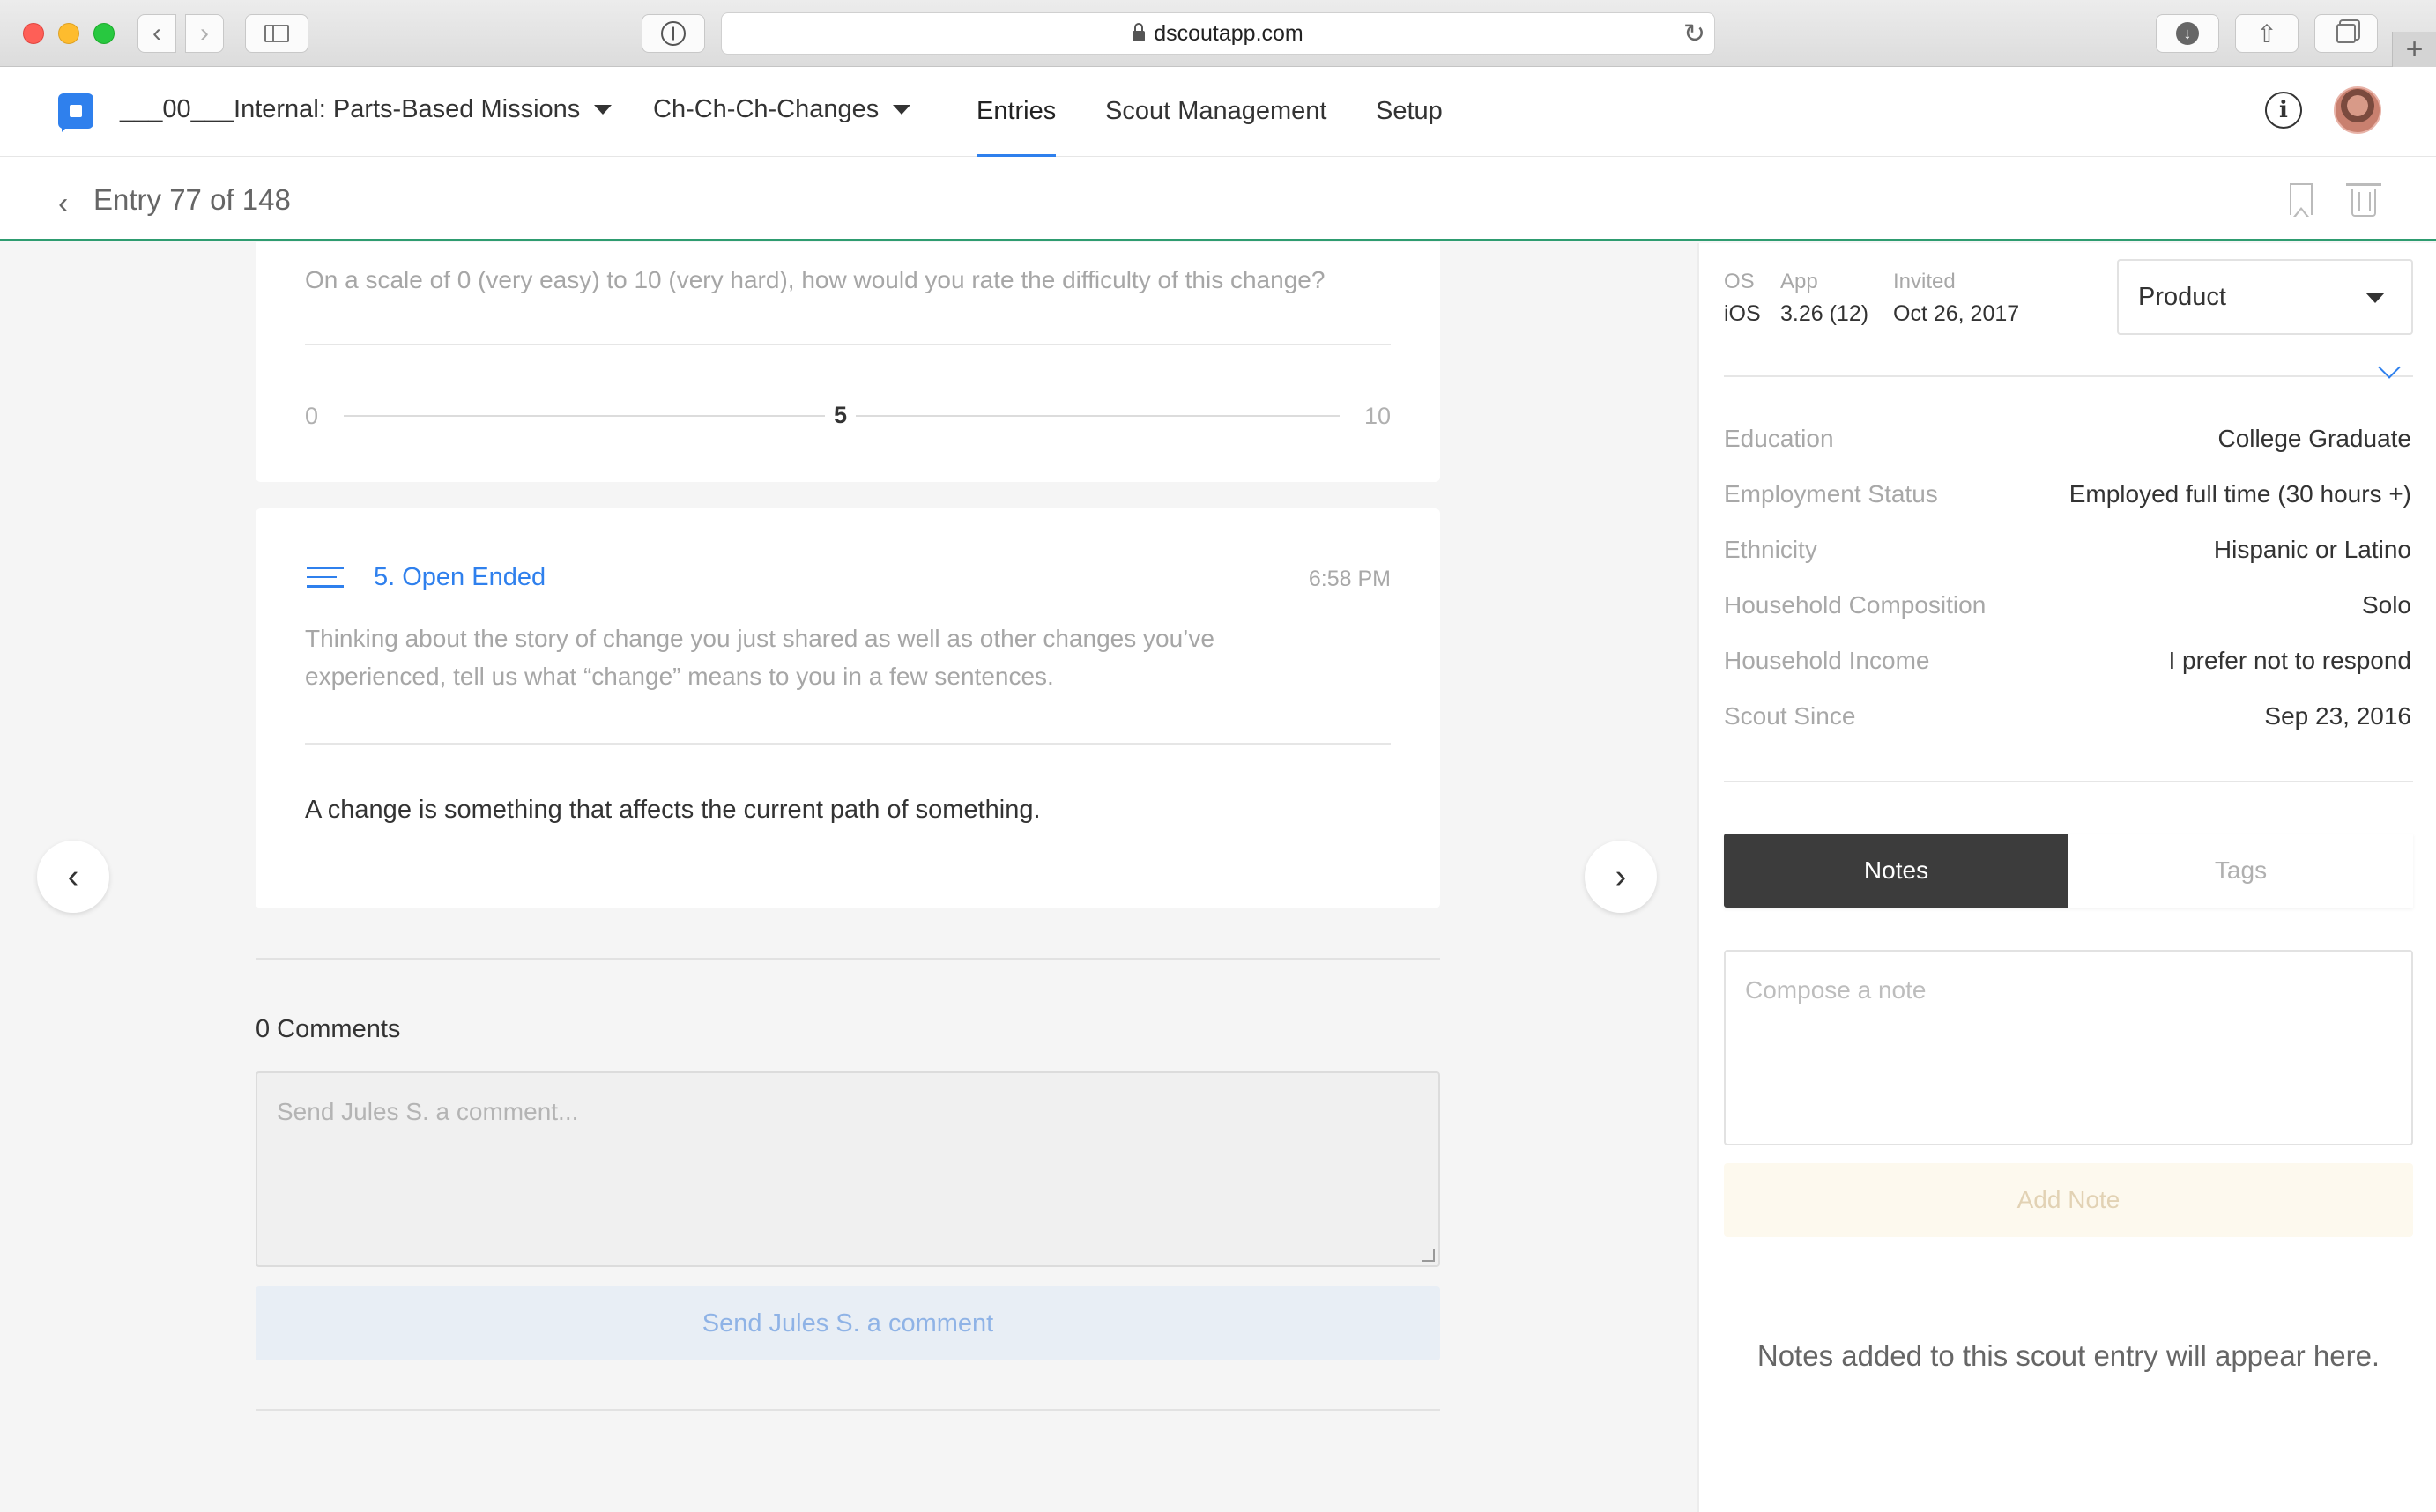 Image resolution: width=2436 pixels, height=1512 pixels. I want to click on reload-icon: ↻, so click(1694, 34).